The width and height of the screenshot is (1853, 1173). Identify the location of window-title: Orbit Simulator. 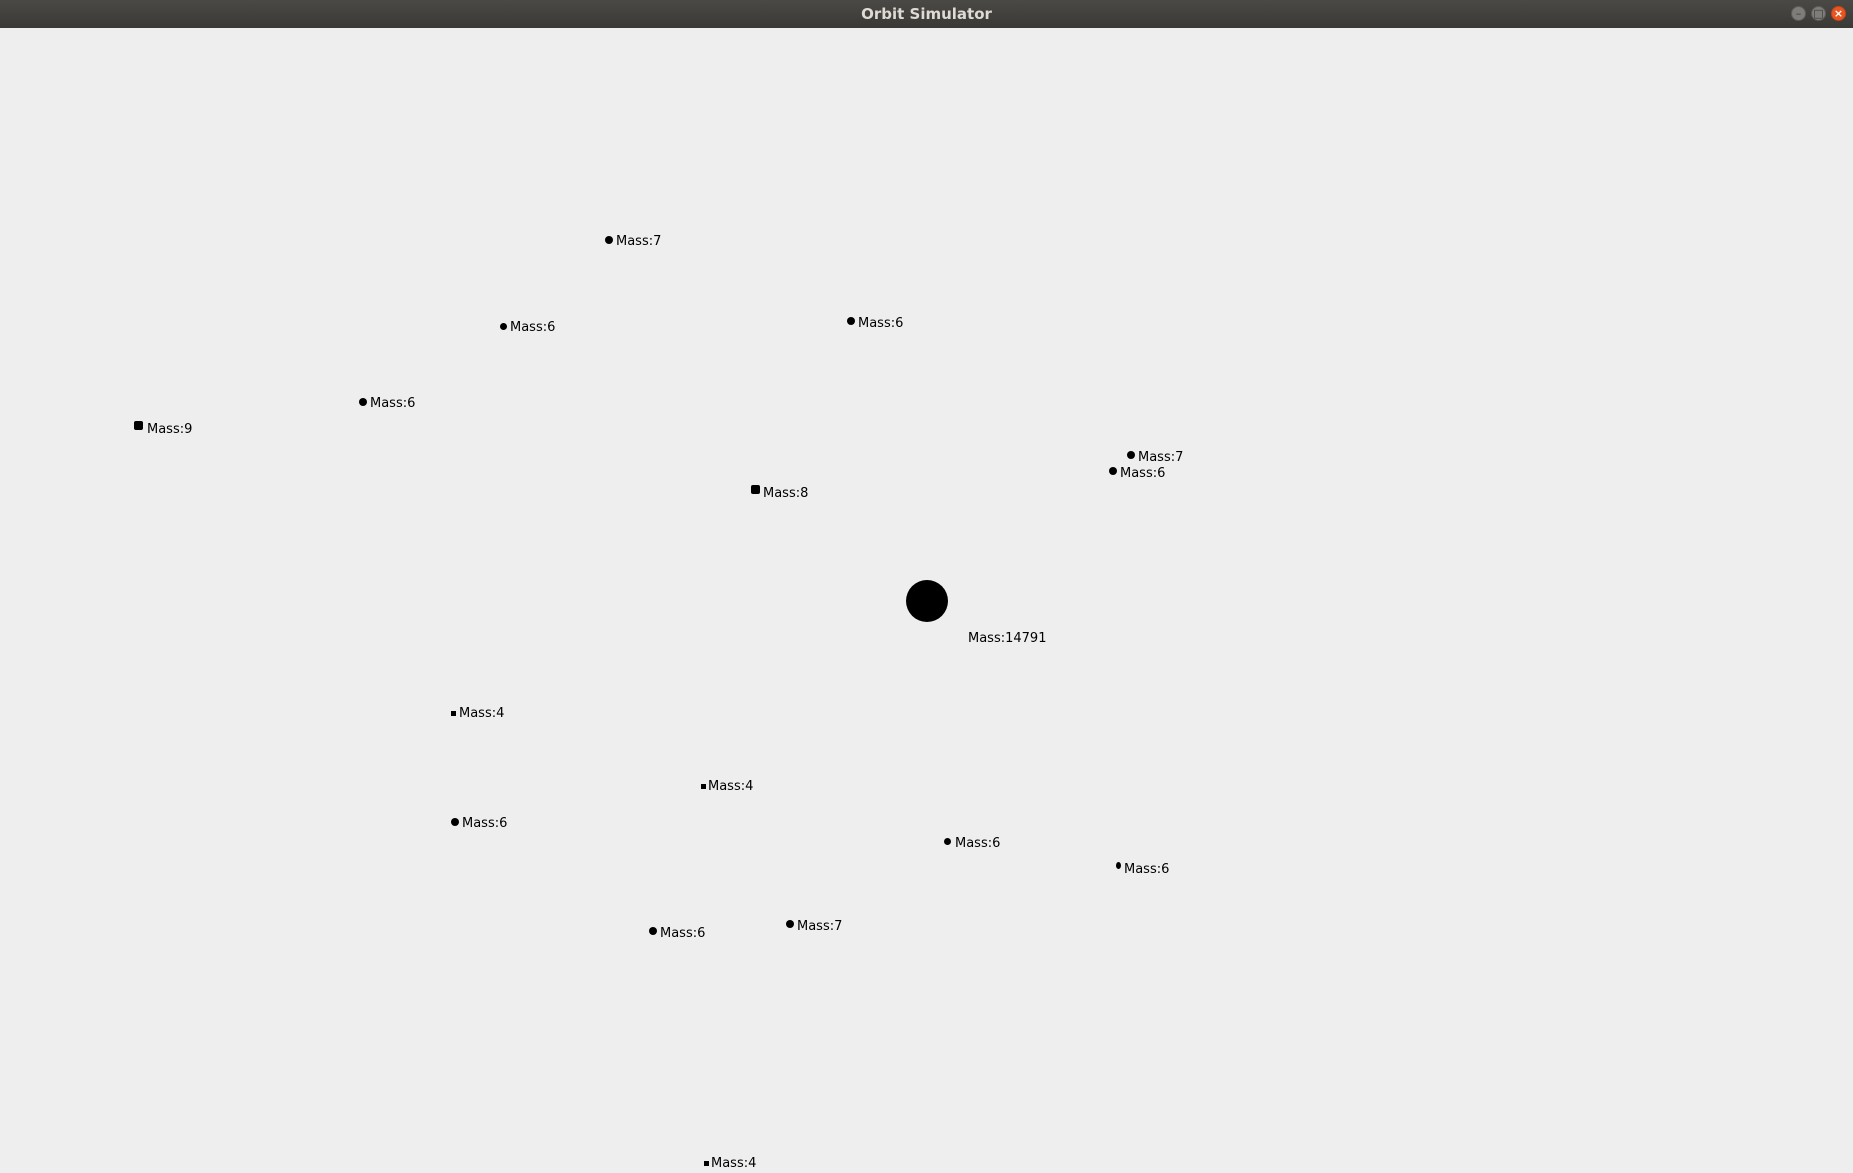
(926, 14).